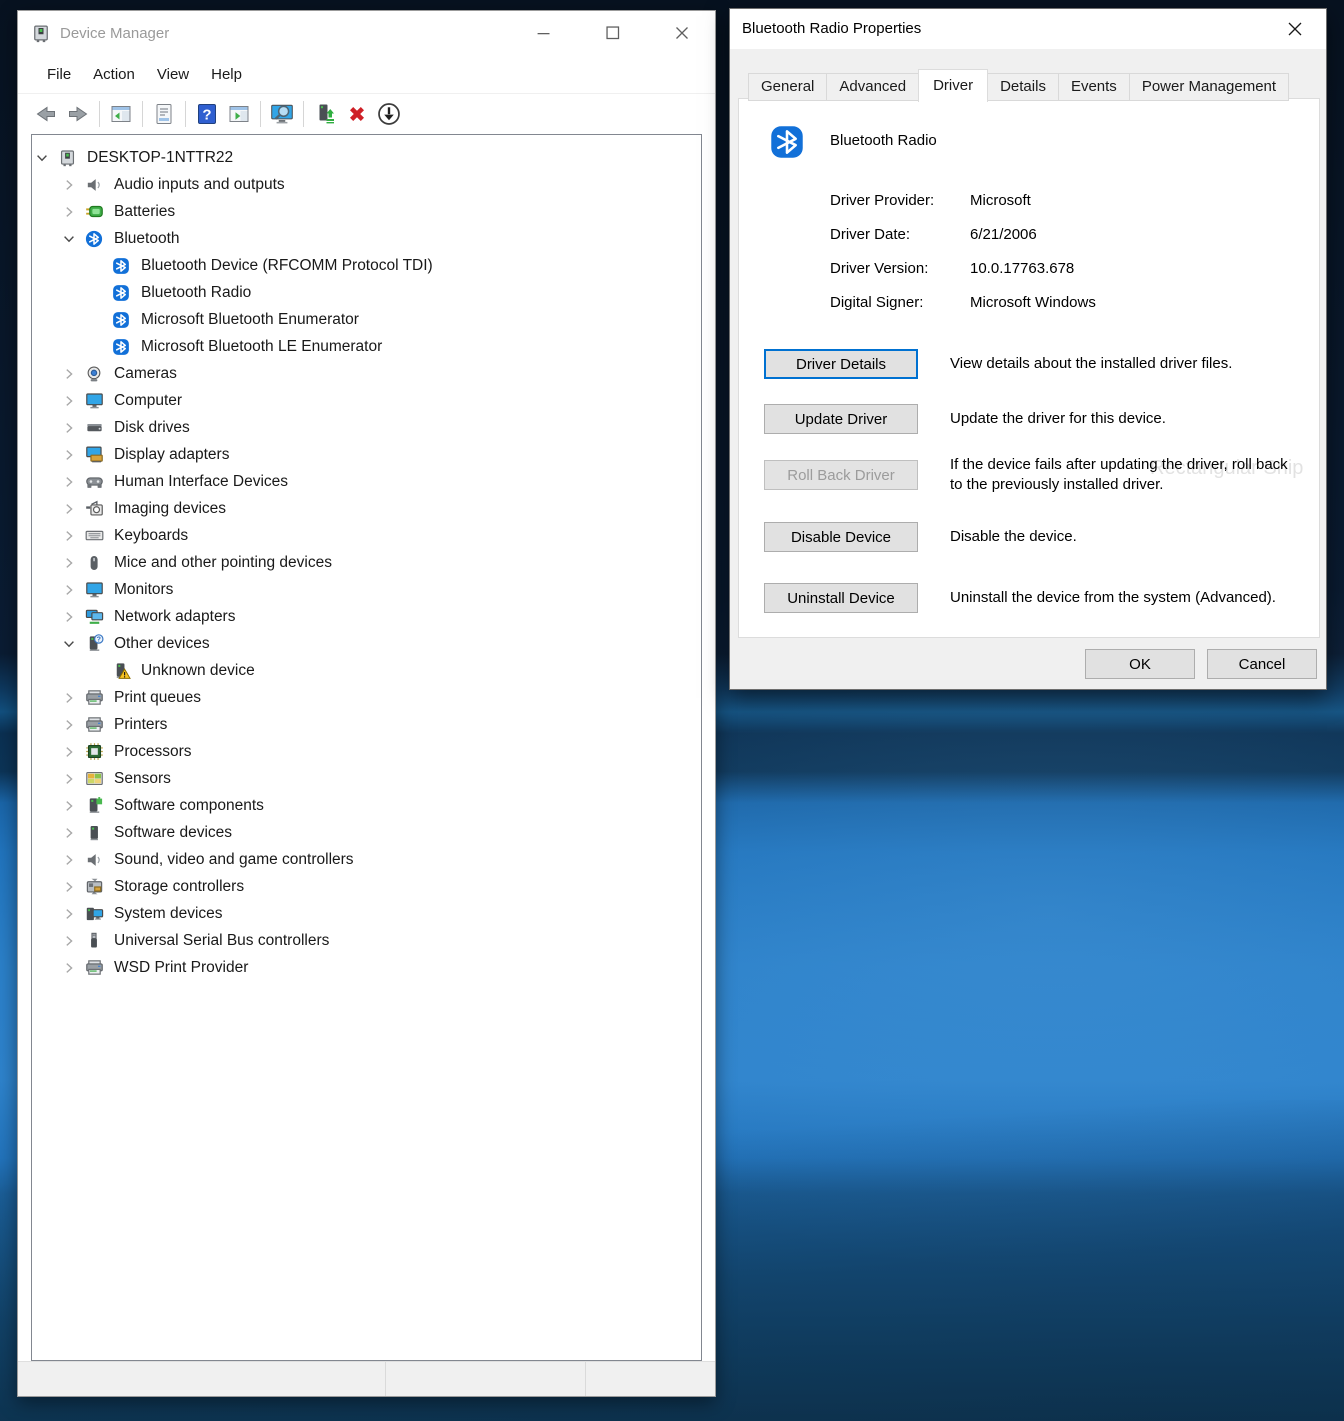 This screenshot has height=1421, width=1344. Describe the element at coordinates (1262, 664) in the screenshot. I see `cancel-button: Cancel` at that location.